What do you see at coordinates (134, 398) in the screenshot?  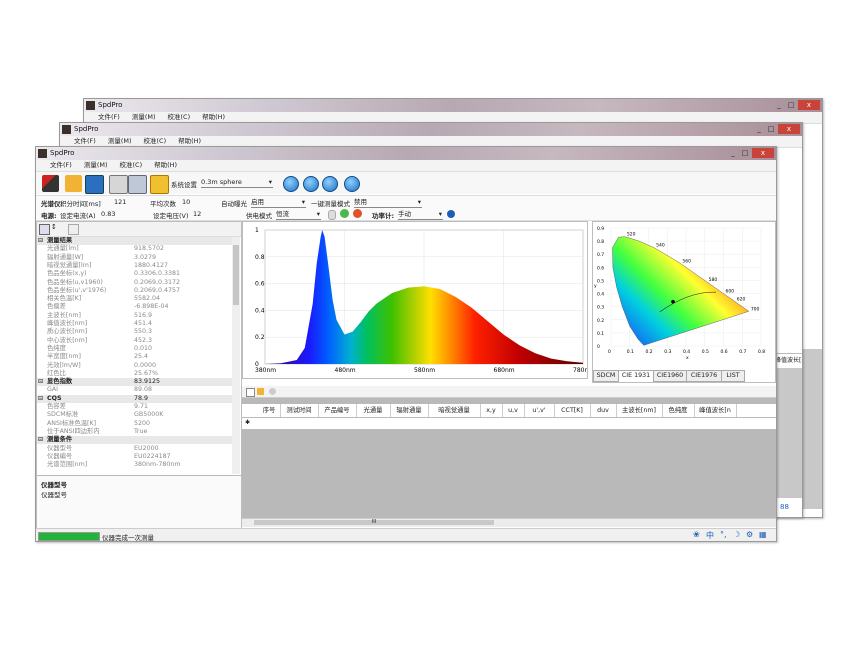 I see `property-category: ⊟ CQS 78.9` at bounding box center [134, 398].